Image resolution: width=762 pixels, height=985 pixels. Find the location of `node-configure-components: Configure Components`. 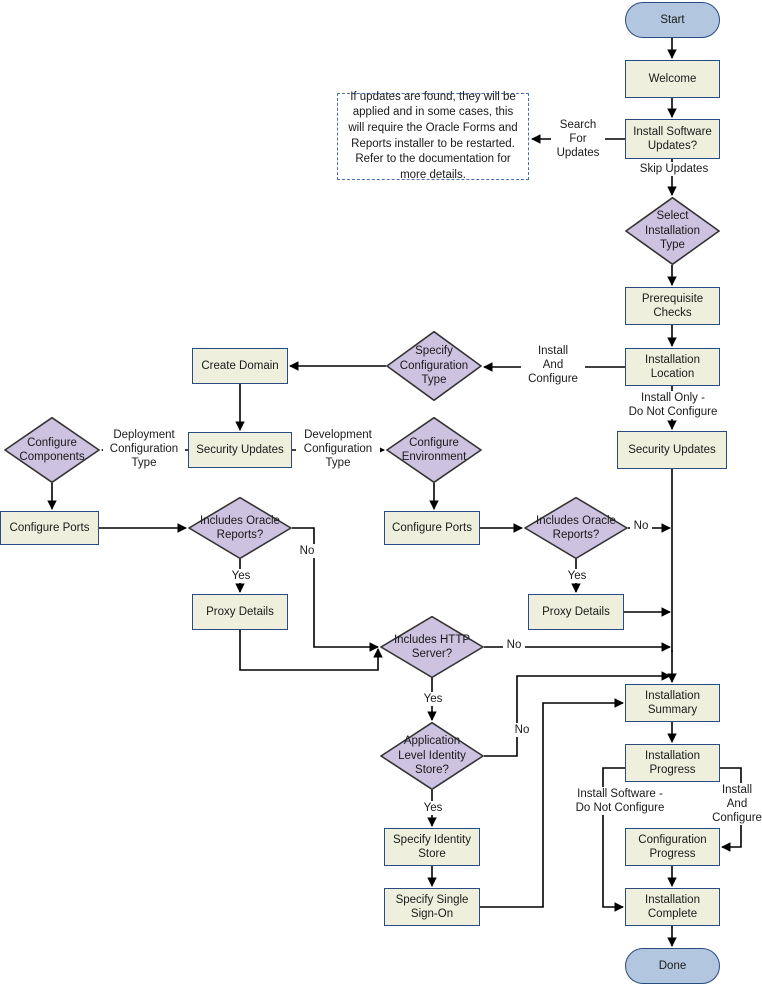

node-configure-components: Configure Components is located at coordinates (52, 450).